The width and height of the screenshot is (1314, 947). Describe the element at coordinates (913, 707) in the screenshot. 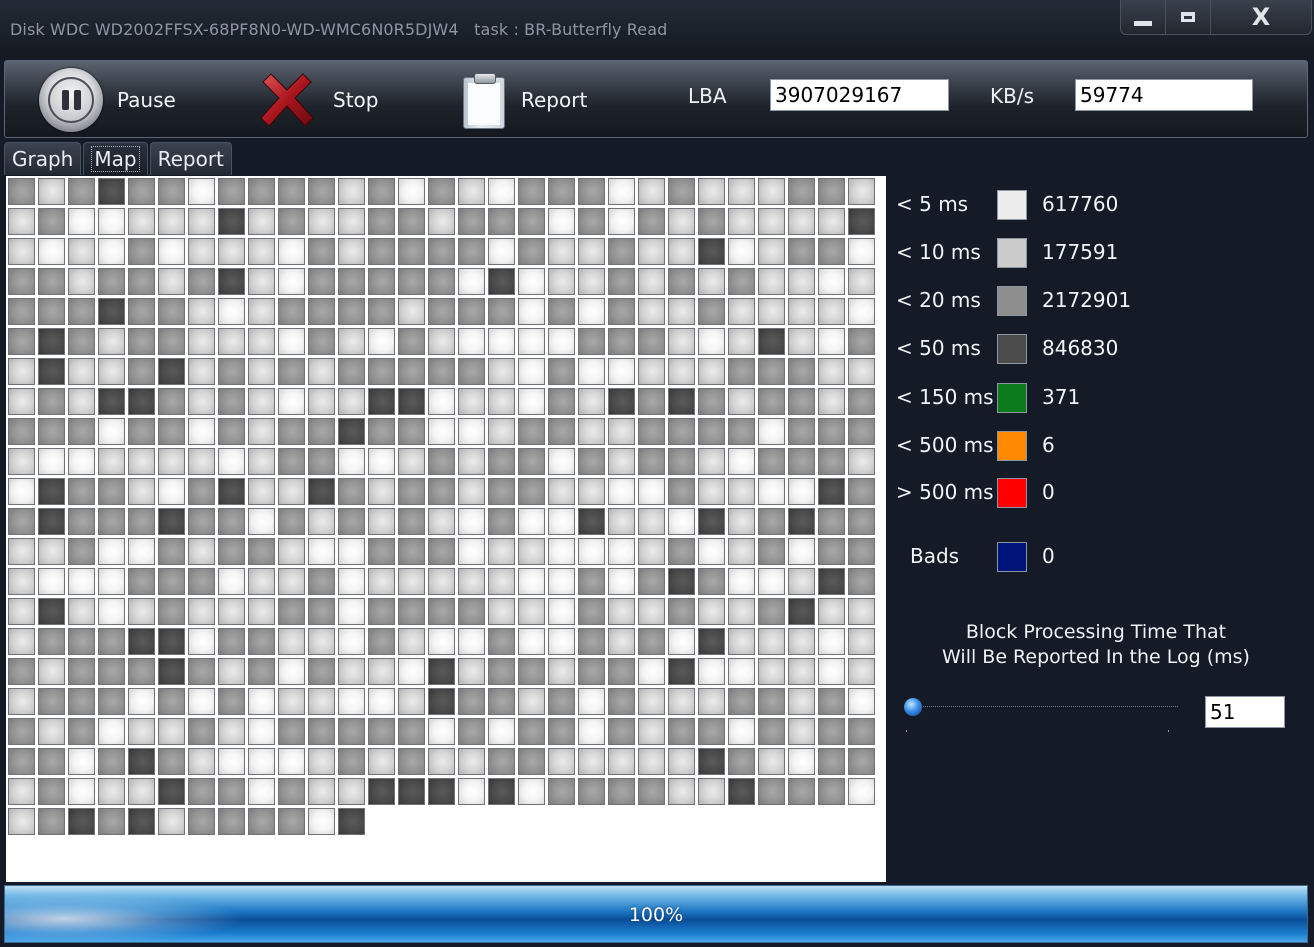

I see `threshold-slider-handle` at that location.